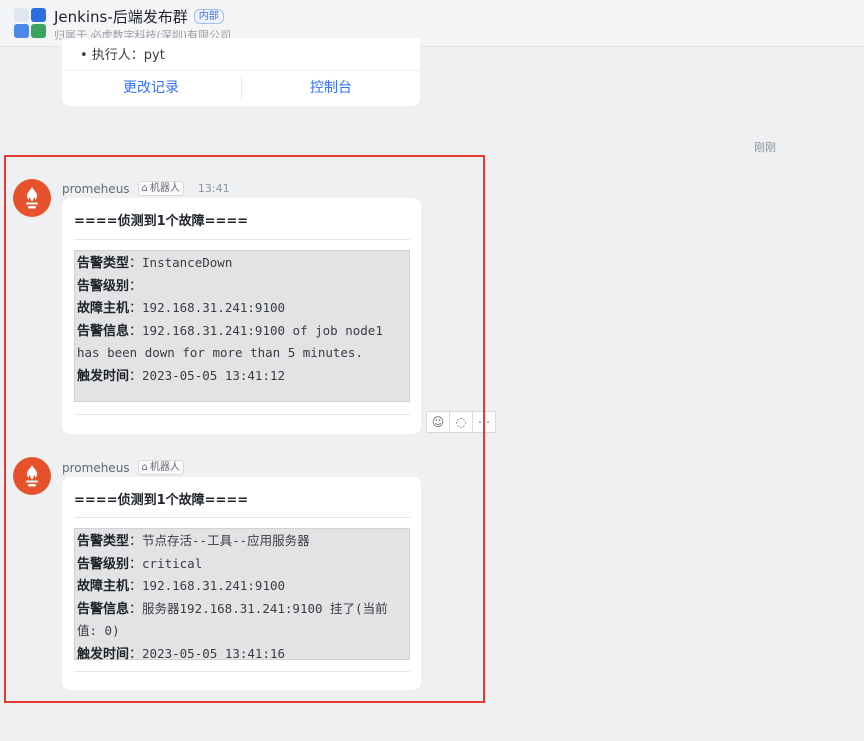 This screenshot has height=741, width=864. I want to click on console-button: 控制台, so click(331, 88).